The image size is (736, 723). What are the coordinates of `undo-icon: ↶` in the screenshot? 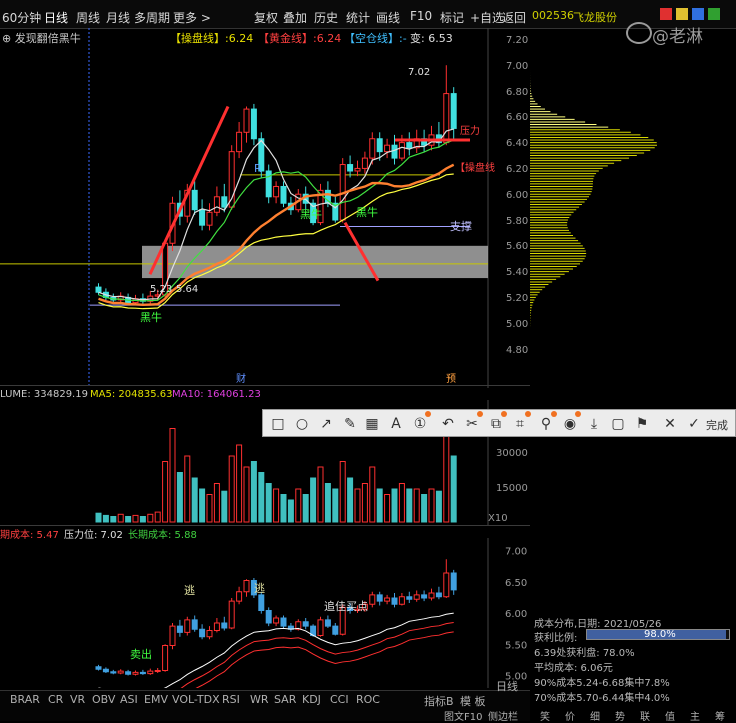 It's located at (448, 424).